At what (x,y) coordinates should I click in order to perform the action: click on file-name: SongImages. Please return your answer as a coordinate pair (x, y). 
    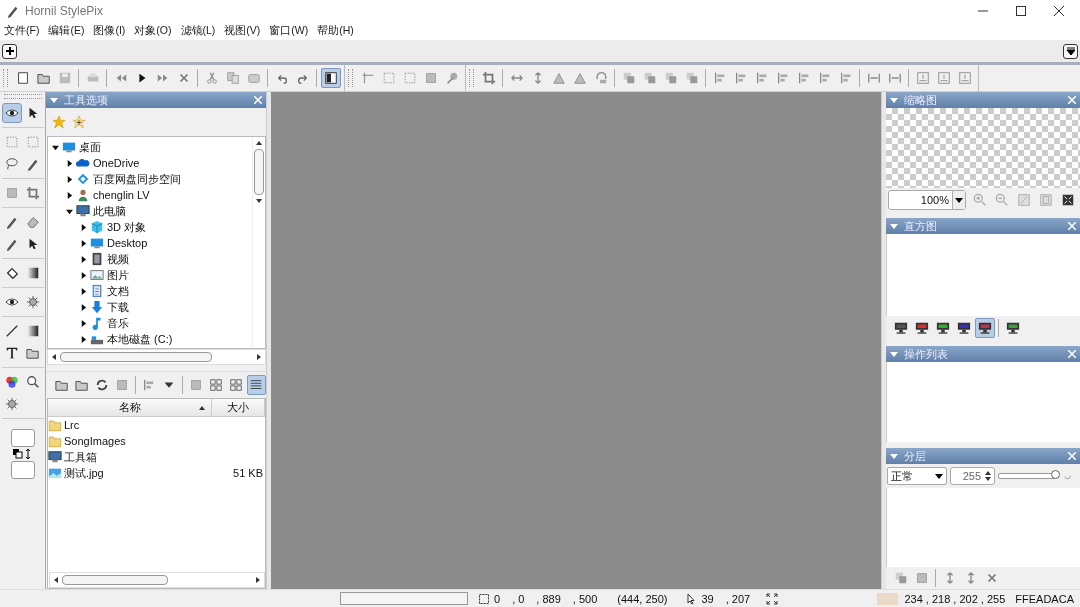
    Looking at the image, I should click on (95, 441).